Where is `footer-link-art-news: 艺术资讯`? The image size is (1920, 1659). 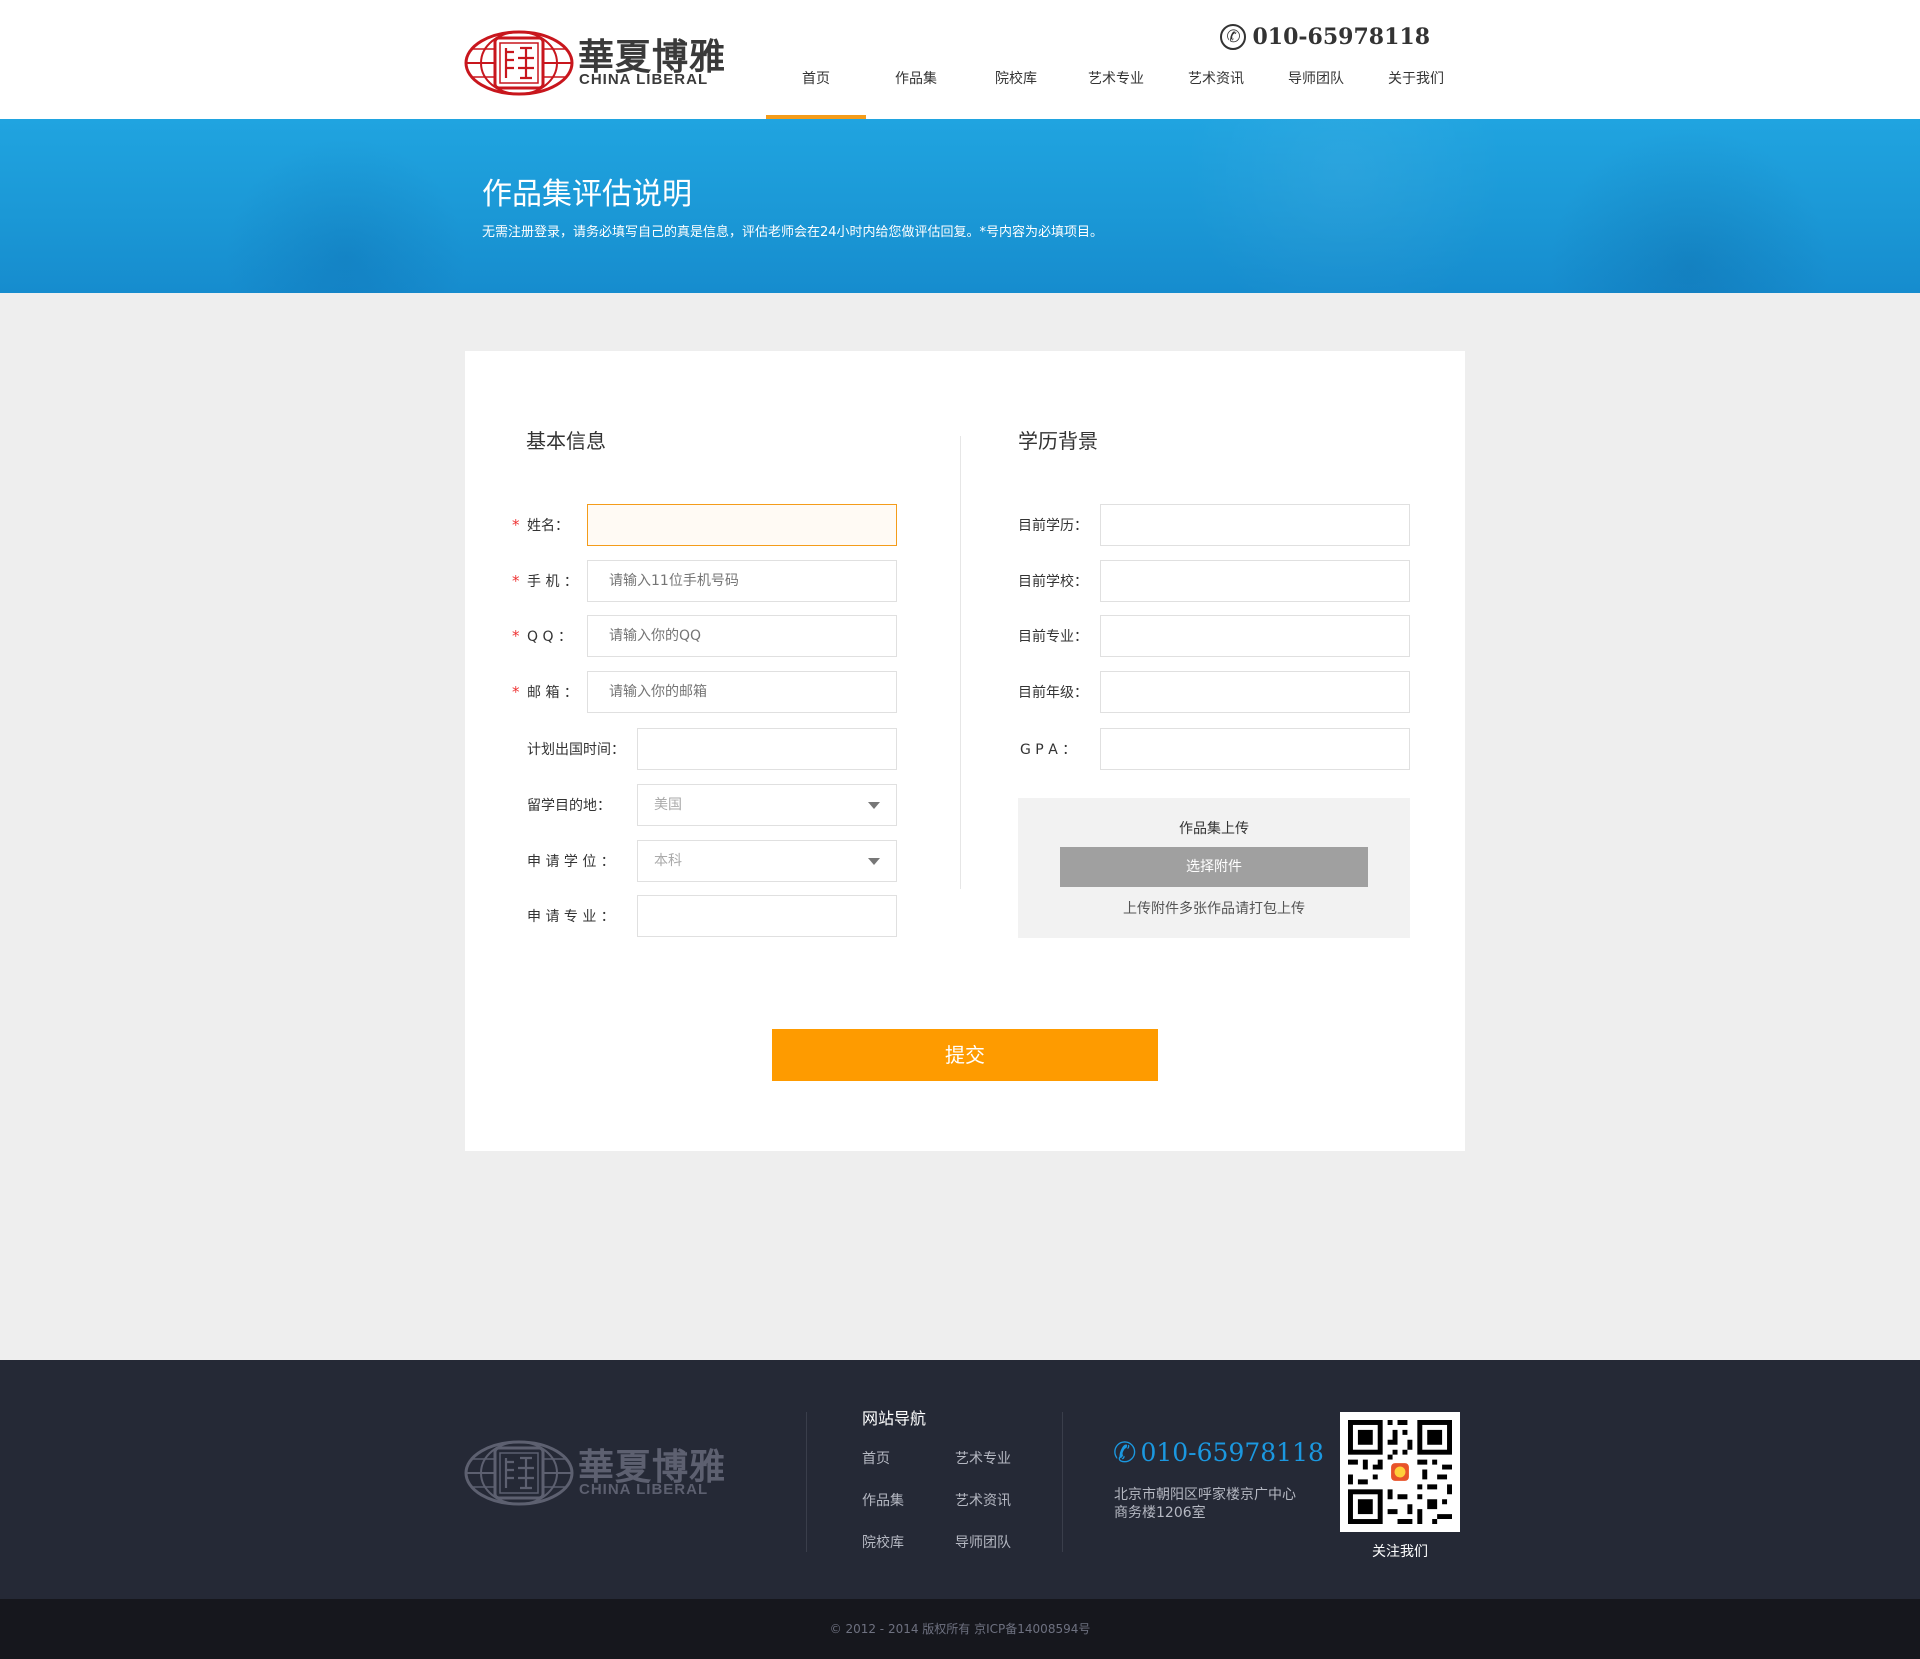 footer-link-art-news: 艺术资讯 is located at coordinates (983, 1500).